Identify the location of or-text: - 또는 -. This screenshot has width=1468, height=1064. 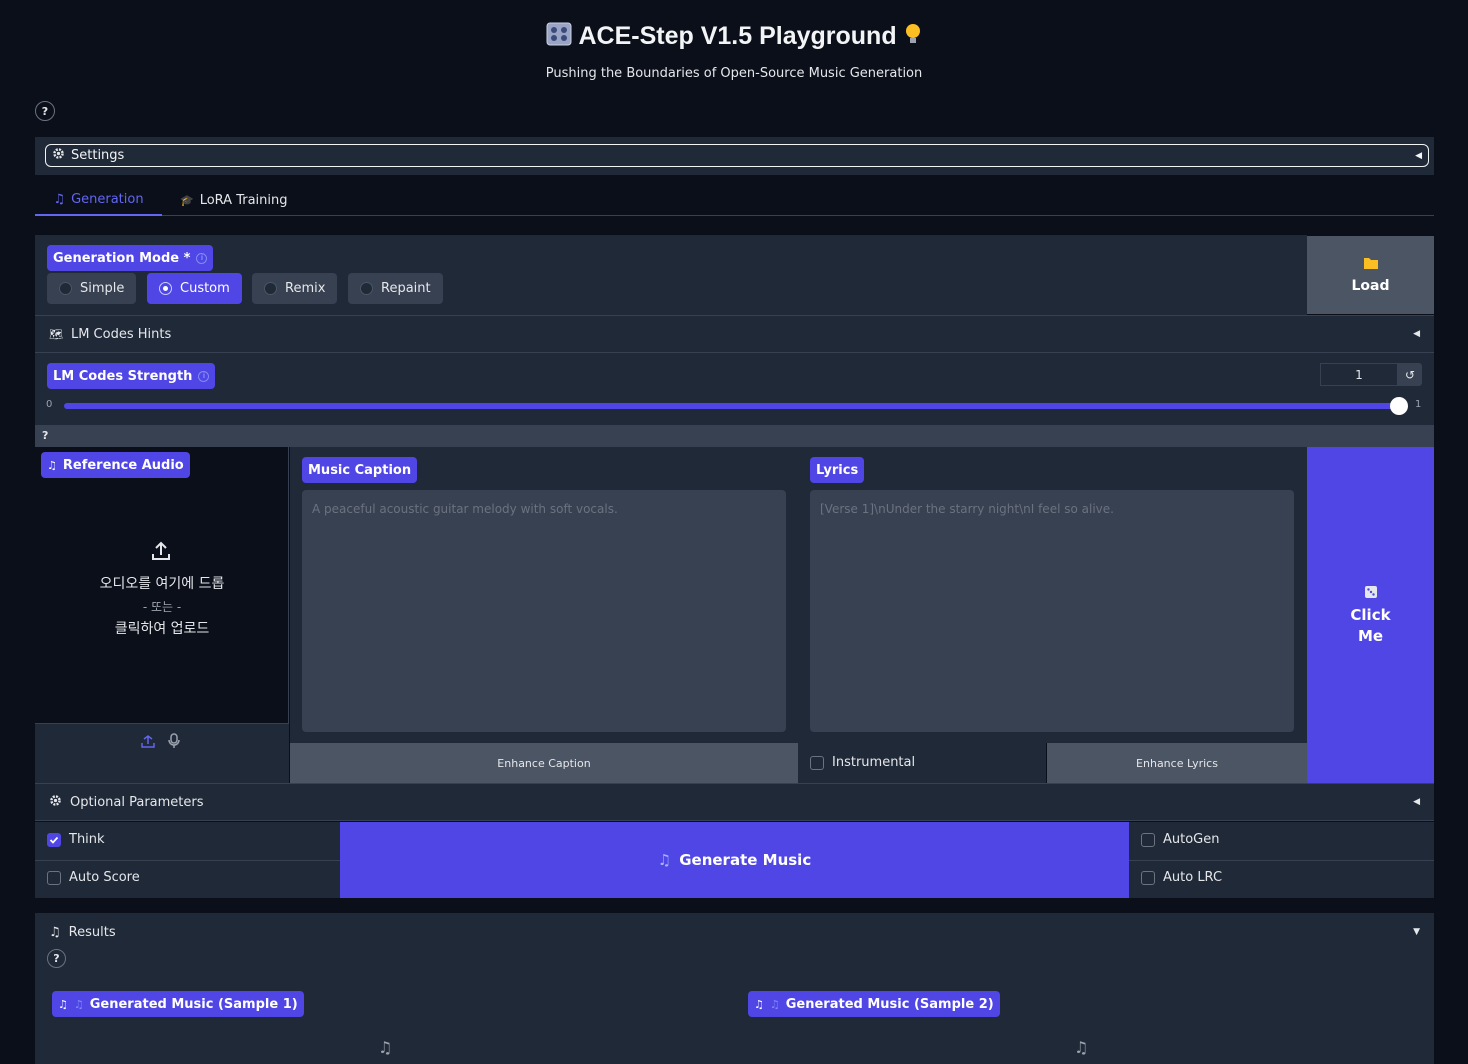
(162, 607).